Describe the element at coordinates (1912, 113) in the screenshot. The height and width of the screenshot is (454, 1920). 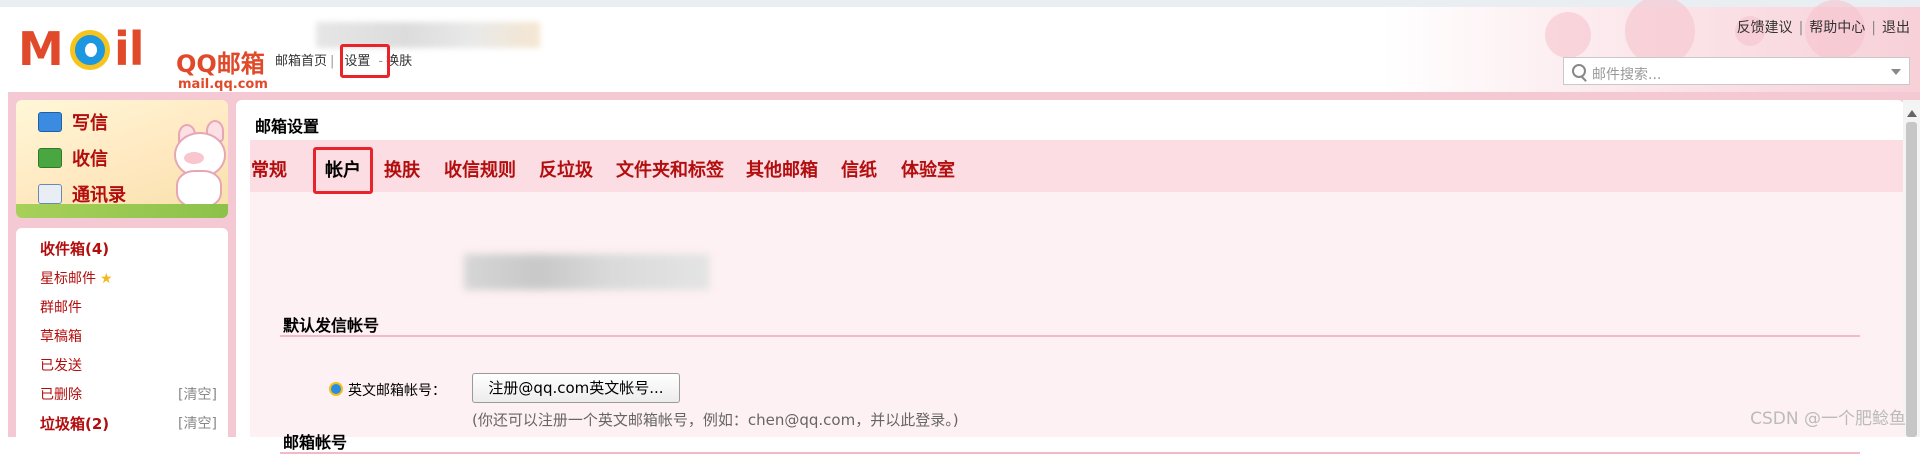
I see `scroll-up-icon` at that location.